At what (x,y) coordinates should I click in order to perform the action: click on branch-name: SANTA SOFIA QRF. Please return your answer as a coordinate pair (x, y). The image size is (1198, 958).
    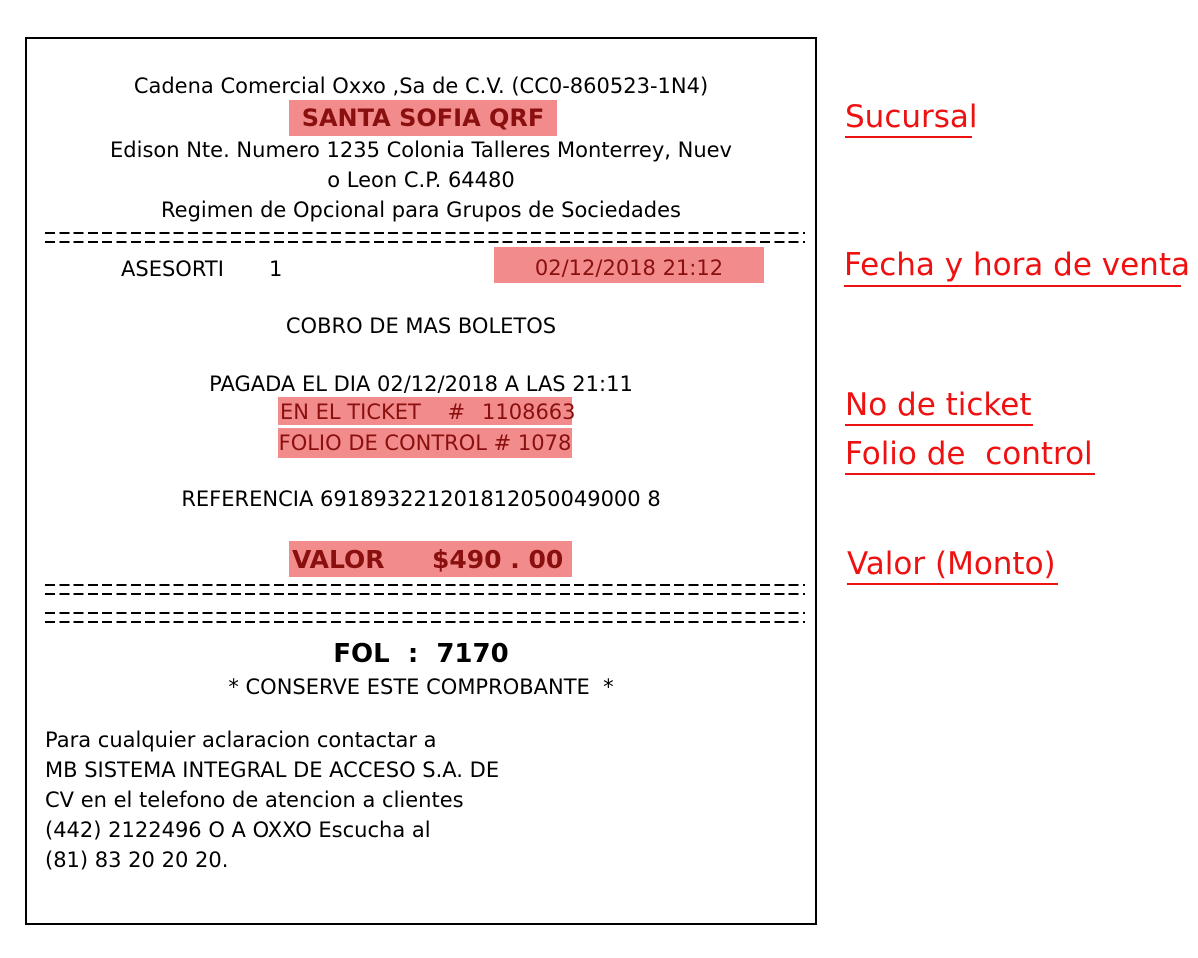
    Looking at the image, I should click on (423, 118).